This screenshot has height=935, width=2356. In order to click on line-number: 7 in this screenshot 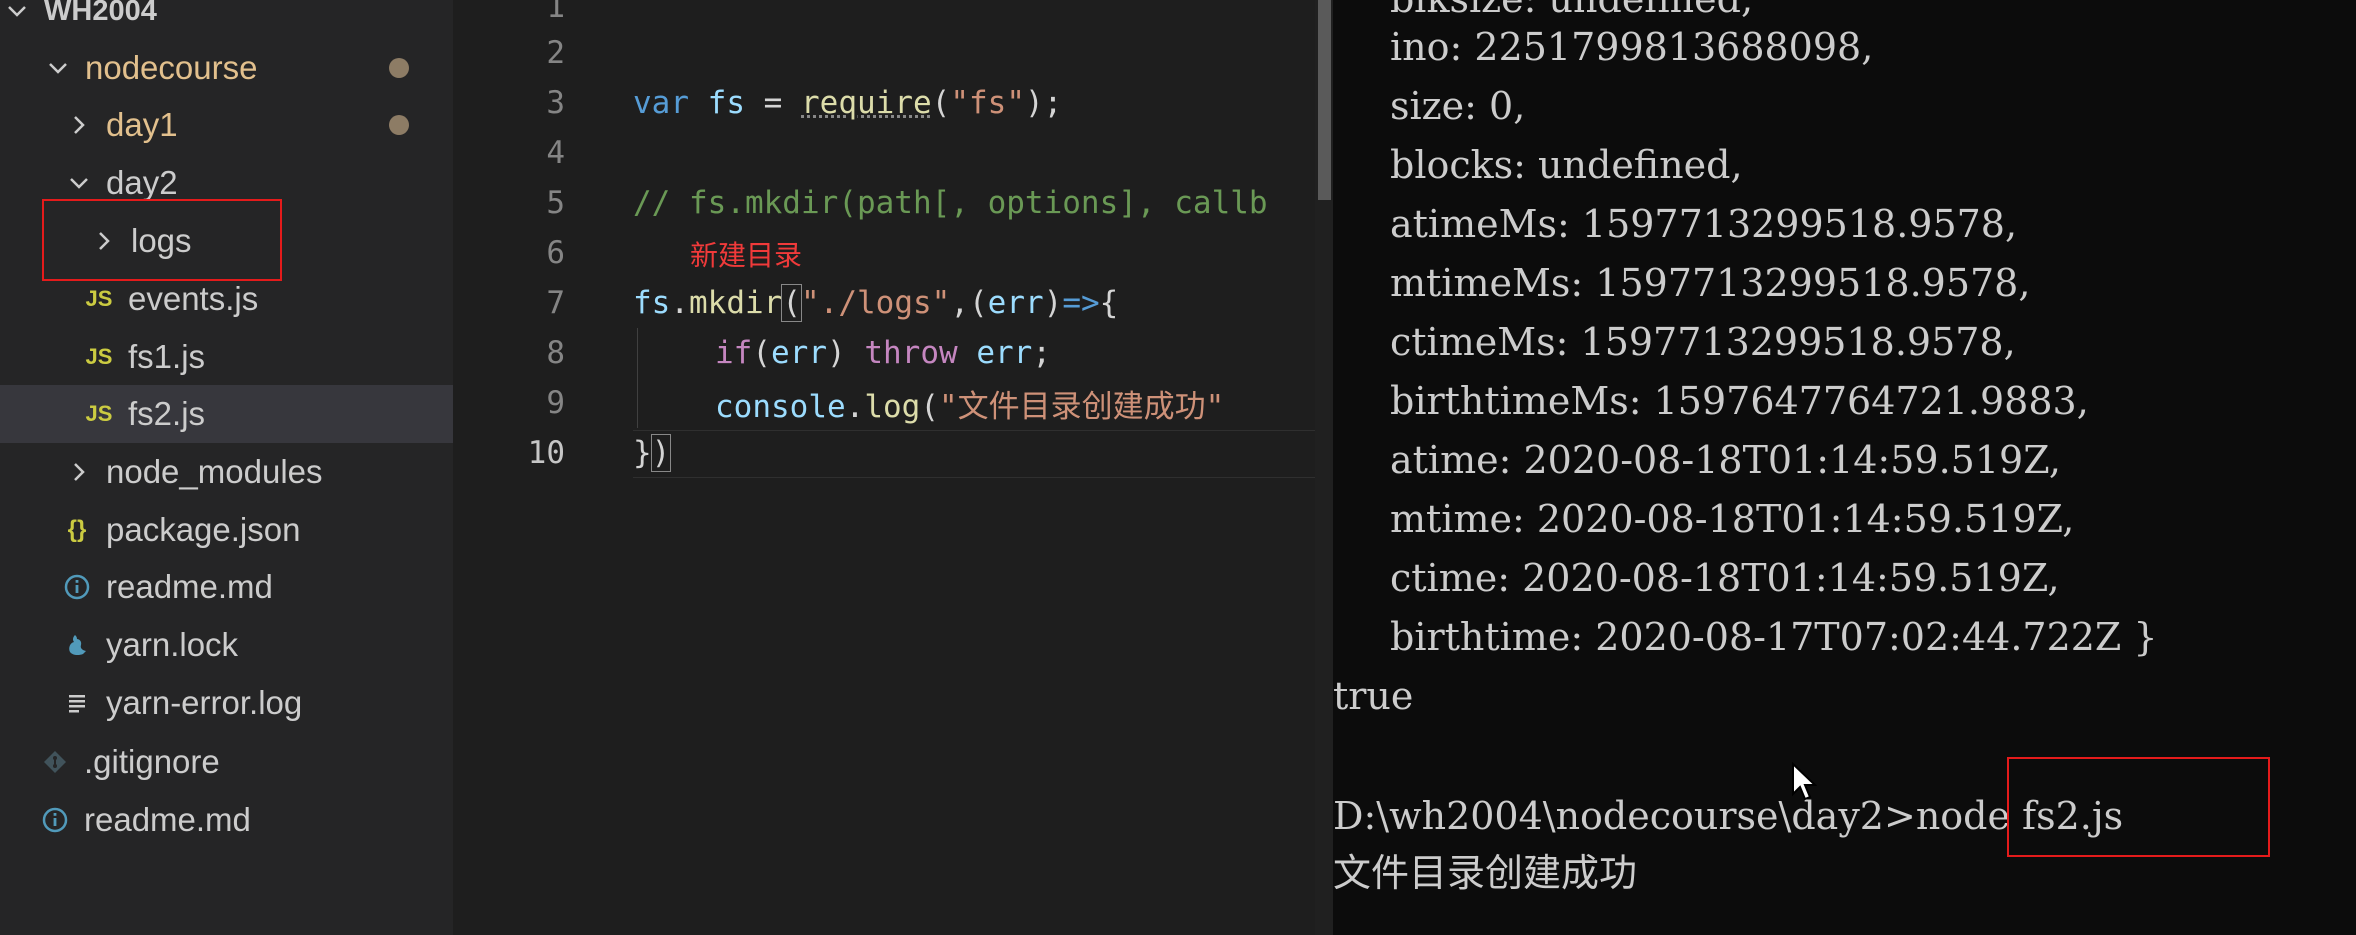, I will do `click(555, 303)`.